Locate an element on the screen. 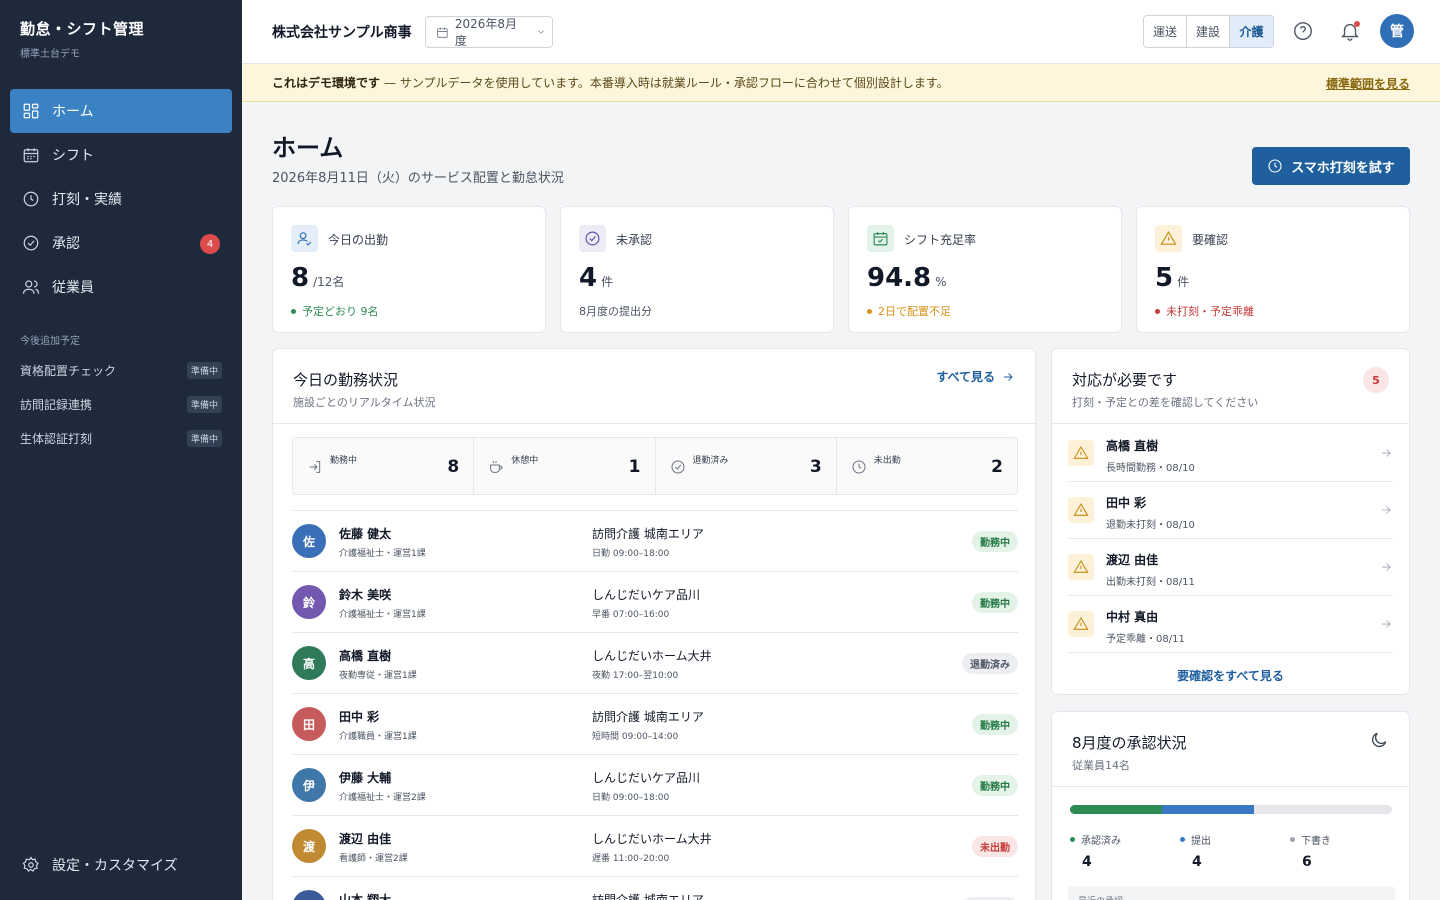 The image size is (1440, 900). kpi-unit: % is located at coordinates (941, 282).